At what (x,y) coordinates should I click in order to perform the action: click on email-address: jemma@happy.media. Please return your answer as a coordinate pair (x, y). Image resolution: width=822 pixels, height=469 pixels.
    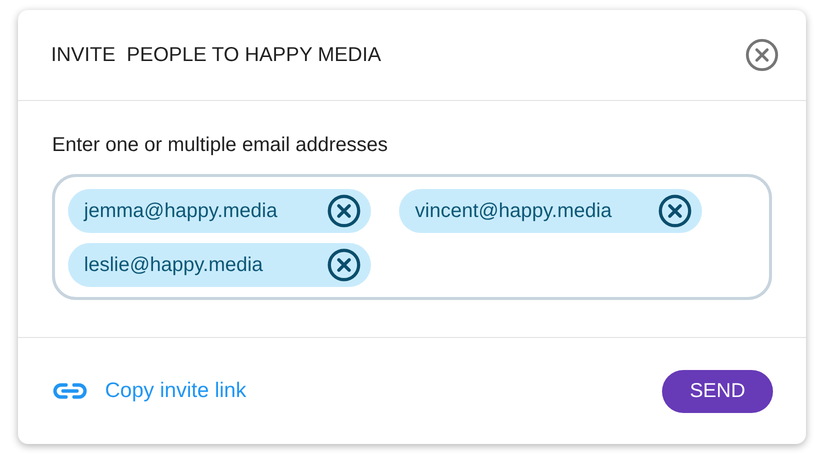
    Looking at the image, I should click on (181, 211).